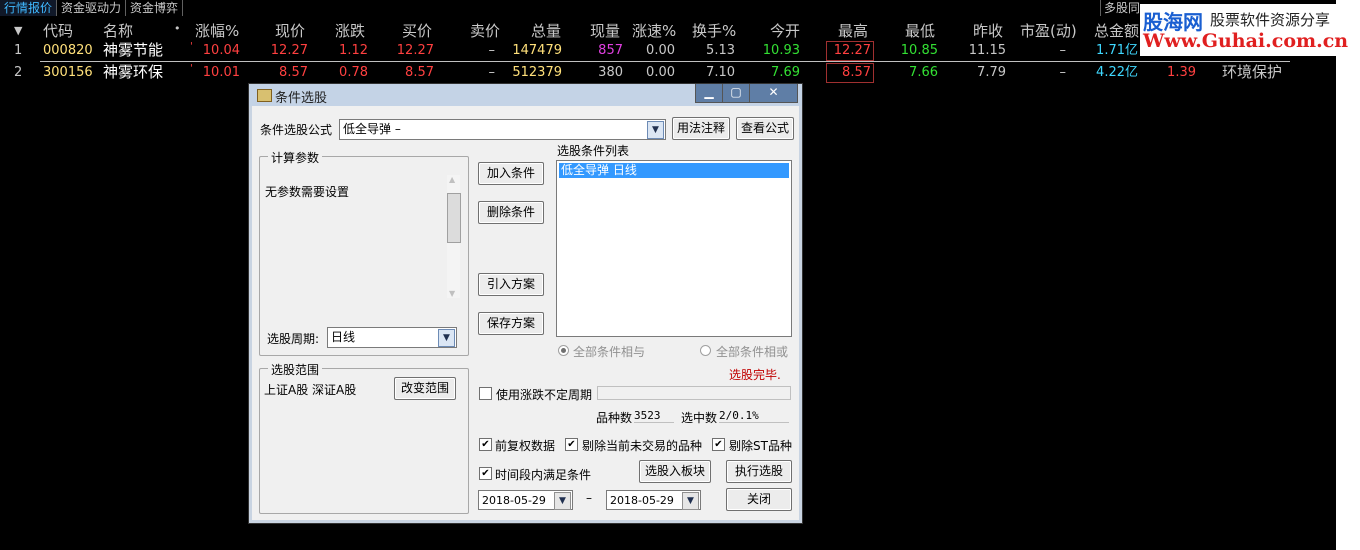  Describe the element at coordinates (511, 212) in the screenshot. I see `delete-condition-button: 删除条件` at that location.